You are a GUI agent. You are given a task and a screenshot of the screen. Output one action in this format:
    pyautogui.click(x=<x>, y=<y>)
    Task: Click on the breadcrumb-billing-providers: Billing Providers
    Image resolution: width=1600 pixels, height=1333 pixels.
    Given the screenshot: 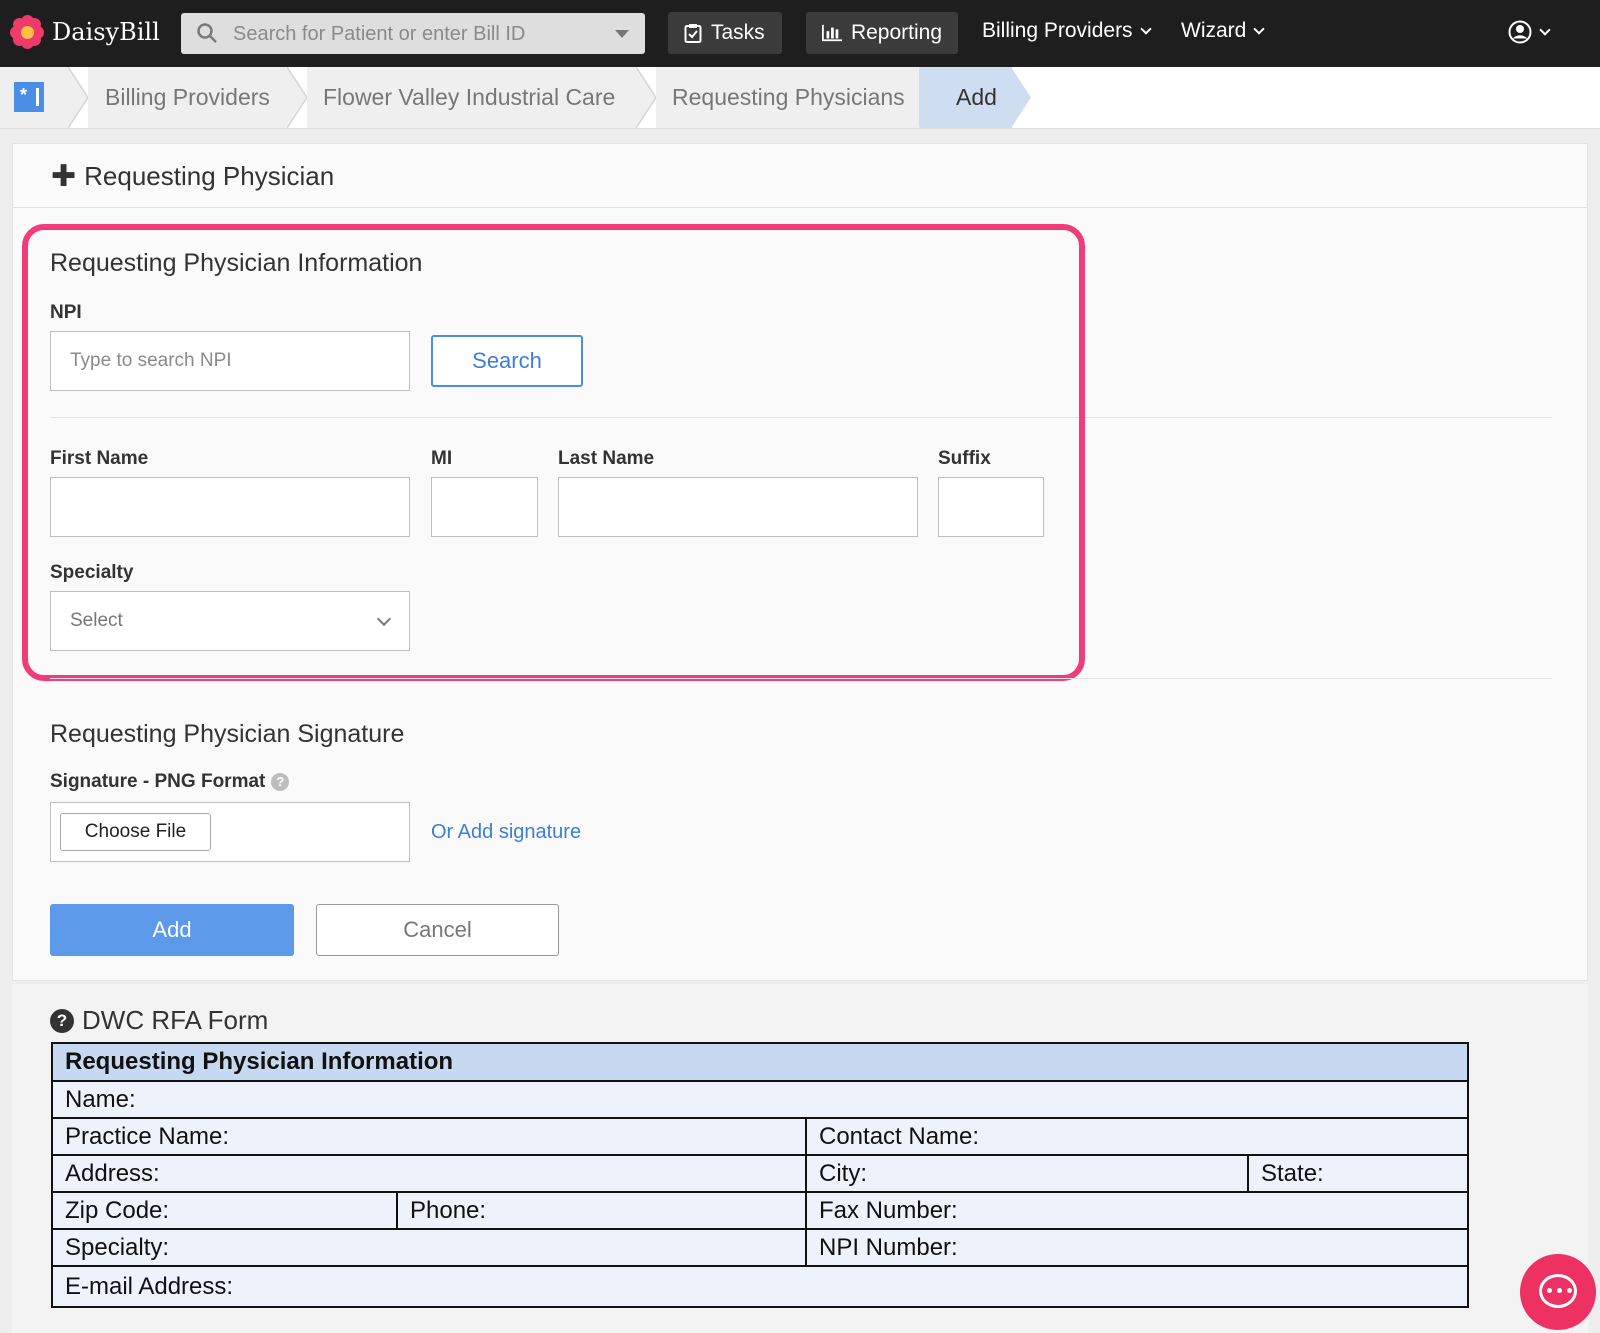 What is the action you would take?
    pyautogui.click(x=188, y=97)
    